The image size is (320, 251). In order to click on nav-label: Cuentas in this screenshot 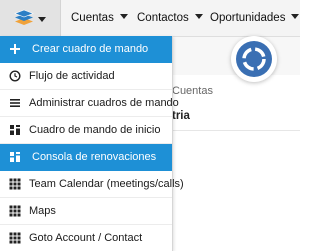, I will do `click(92, 18)`.